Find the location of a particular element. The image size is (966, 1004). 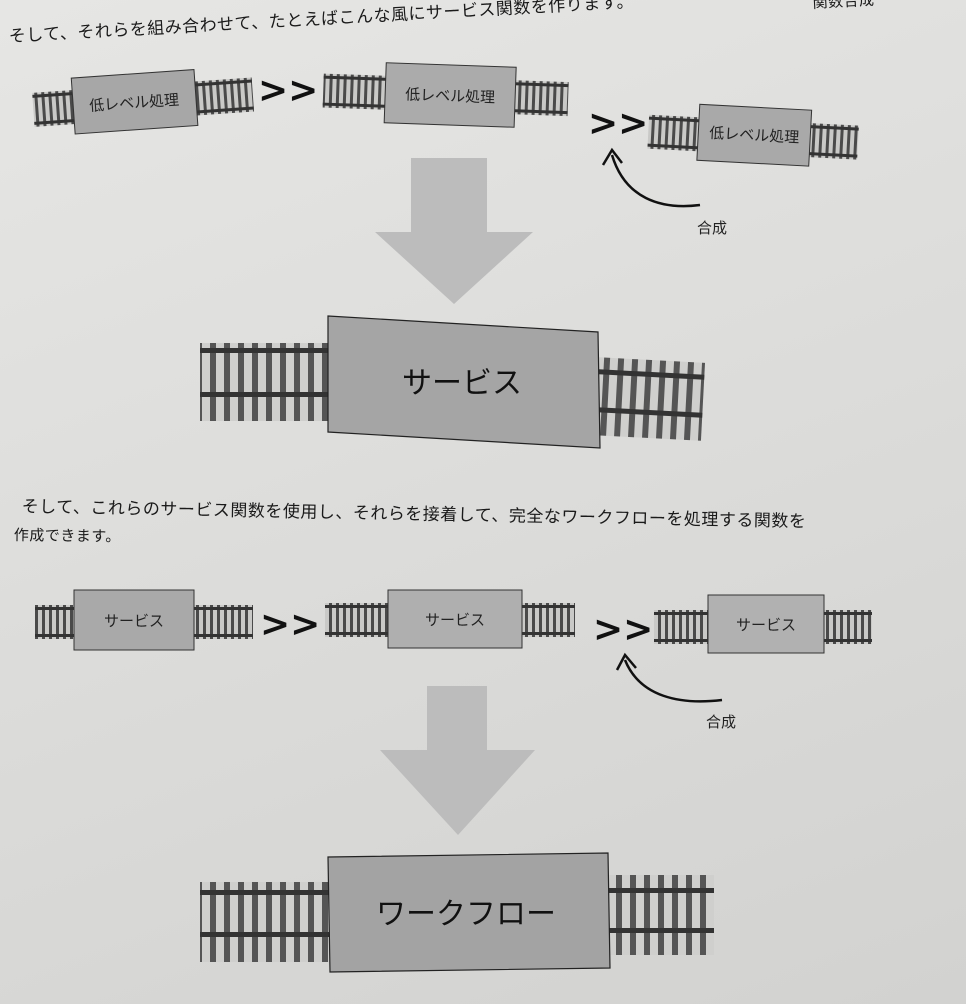

service-piece-1: サービス is located at coordinates (144, 620).